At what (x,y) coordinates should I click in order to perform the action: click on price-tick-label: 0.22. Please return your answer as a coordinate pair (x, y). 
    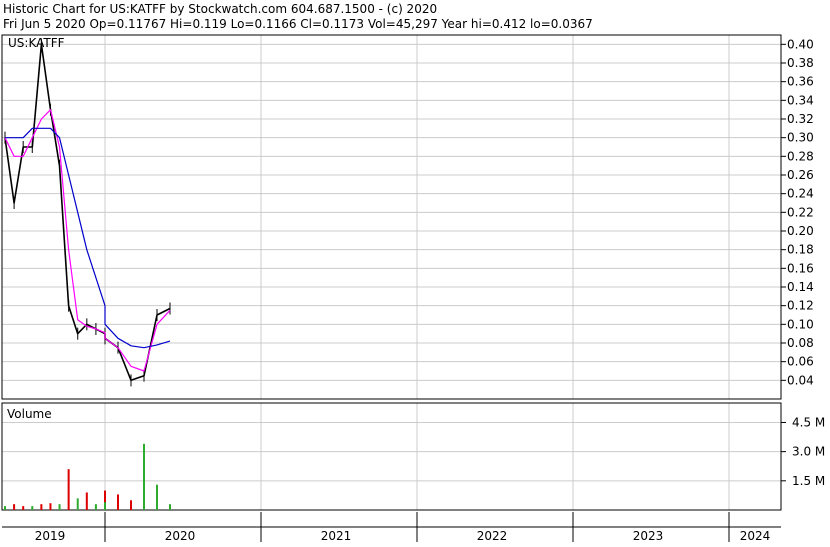
    Looking at the image, I should click on (800, 212).